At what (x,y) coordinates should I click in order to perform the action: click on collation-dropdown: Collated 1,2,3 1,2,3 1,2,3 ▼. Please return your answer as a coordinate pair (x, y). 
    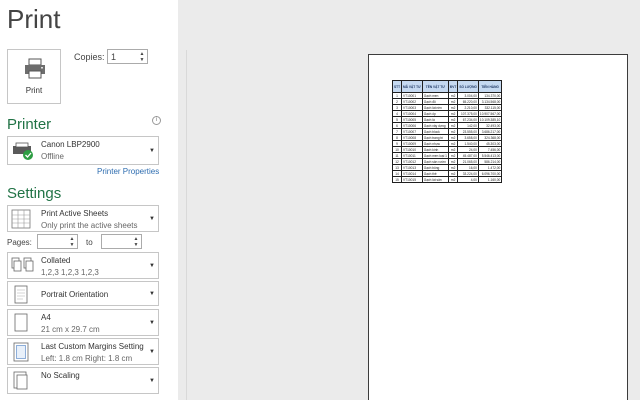
    Looking at the image, I should click on (83, 265).